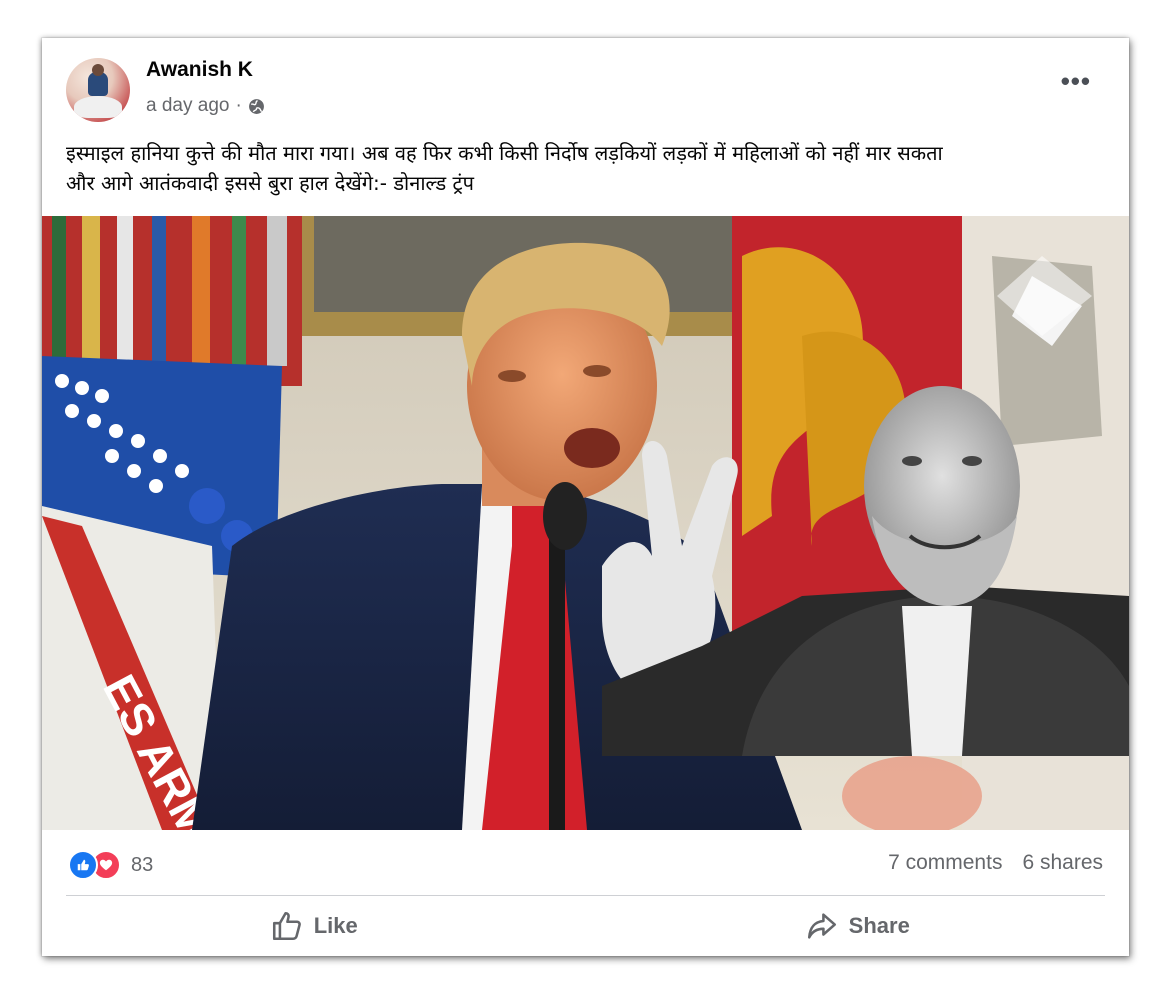 The image size is (1171, 1003). I want to click on author-name: Awanish K, so click(199, 70).